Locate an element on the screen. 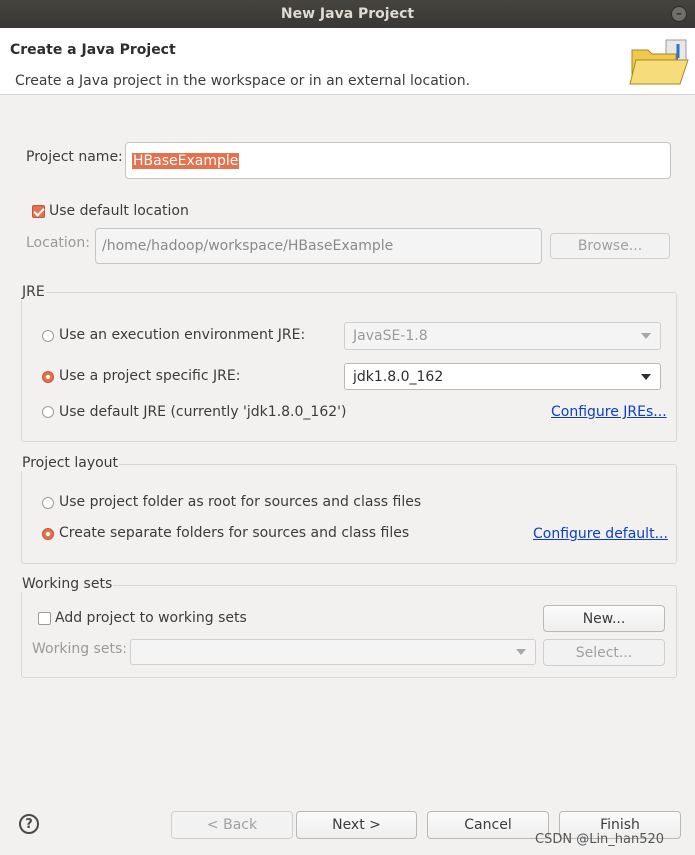 This screenshot has height=855, width=695. location-input: /home/hadoop/workspace/HBaseExample is located at coordinates (318, 246).